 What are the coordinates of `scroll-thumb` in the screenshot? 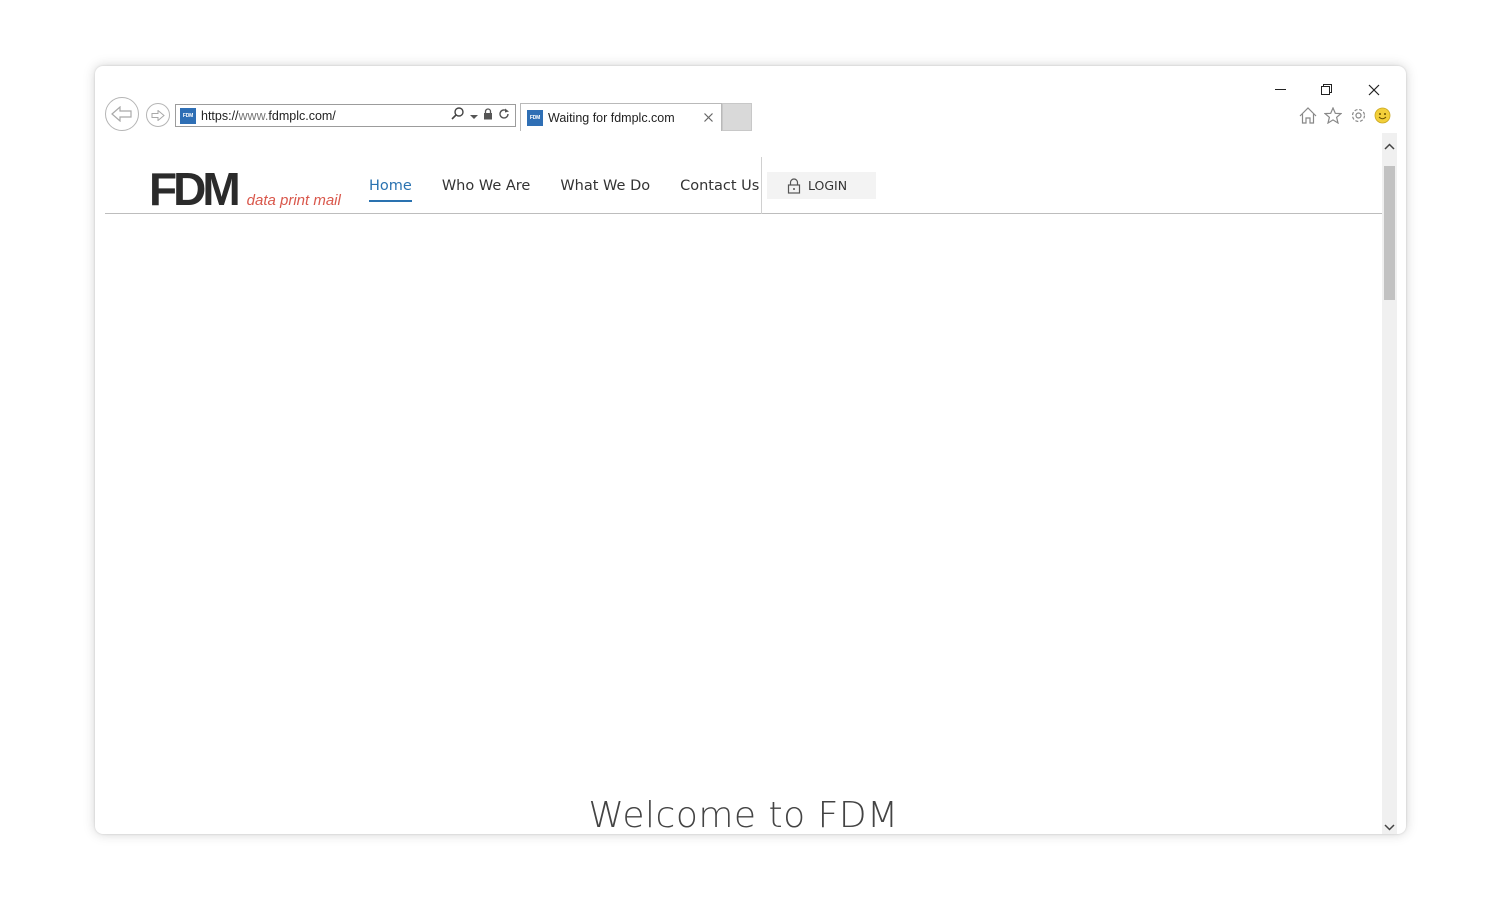 It's located at (1389, 233).